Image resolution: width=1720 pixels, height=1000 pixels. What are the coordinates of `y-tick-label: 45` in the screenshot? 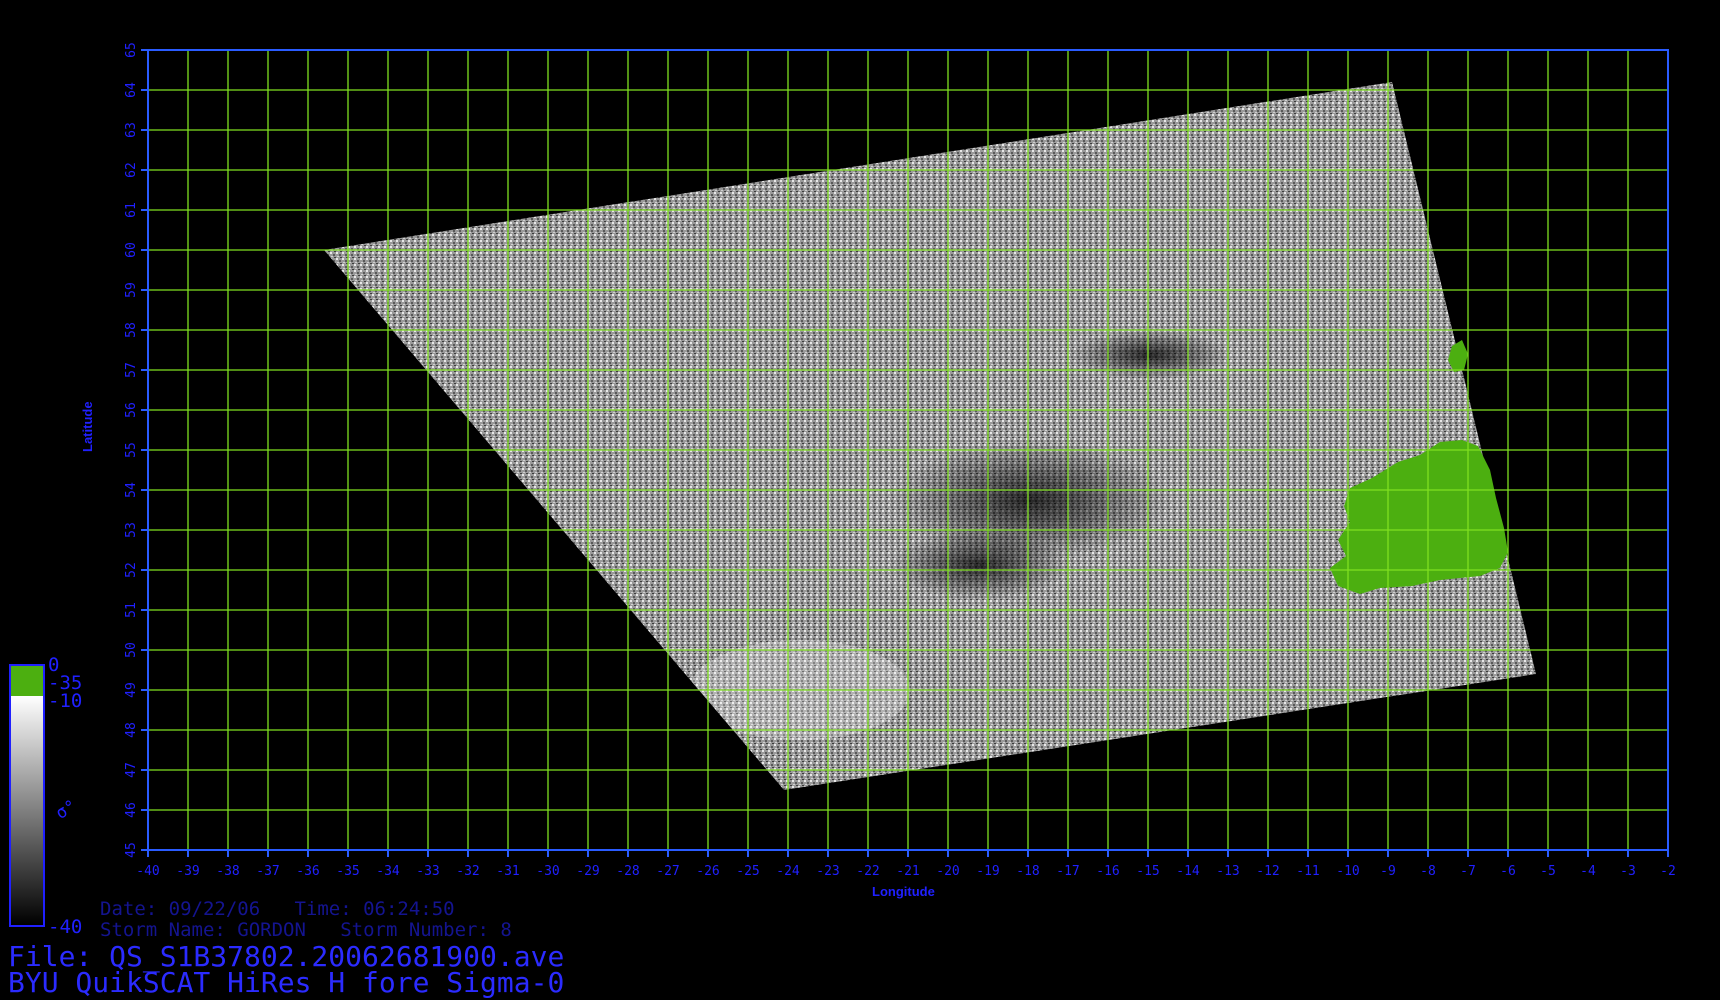 It's located at (131, 850).